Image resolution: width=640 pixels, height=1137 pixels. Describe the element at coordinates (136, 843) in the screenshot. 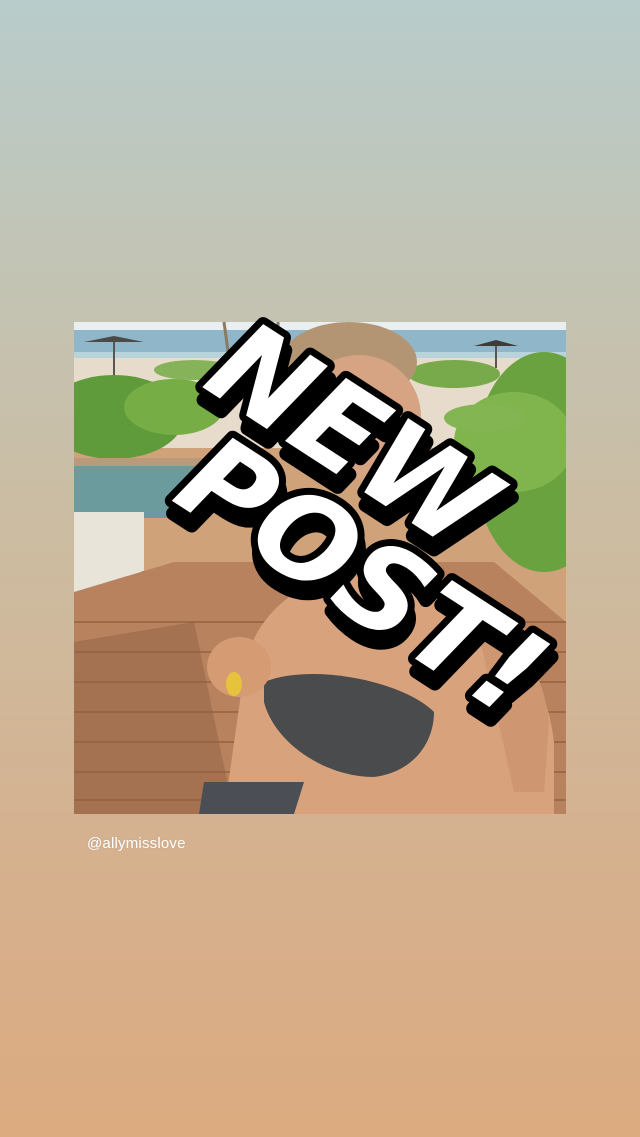

I see `mention-tag: @allymisslove` at that location.